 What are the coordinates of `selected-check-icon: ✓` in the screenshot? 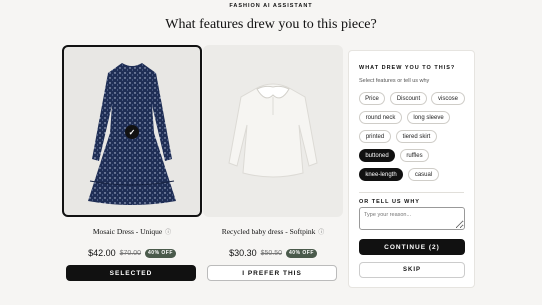 It's located at (132, 132).